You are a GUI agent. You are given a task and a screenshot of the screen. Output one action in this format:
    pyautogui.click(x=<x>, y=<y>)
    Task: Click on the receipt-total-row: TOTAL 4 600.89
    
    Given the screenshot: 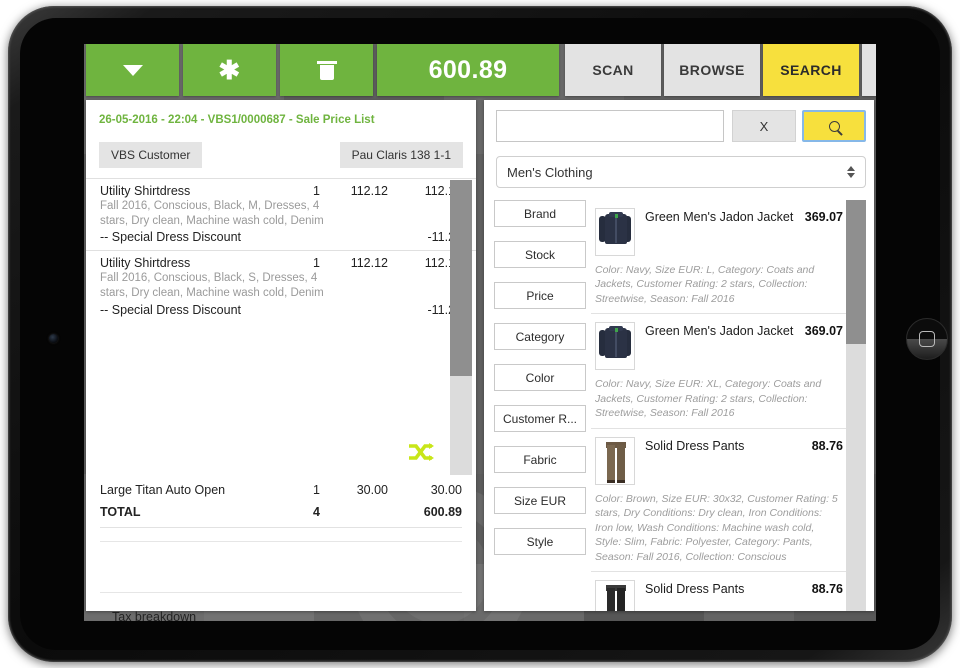 What is the action you would take?
    pyautogui.click(x=281, y=512)
    